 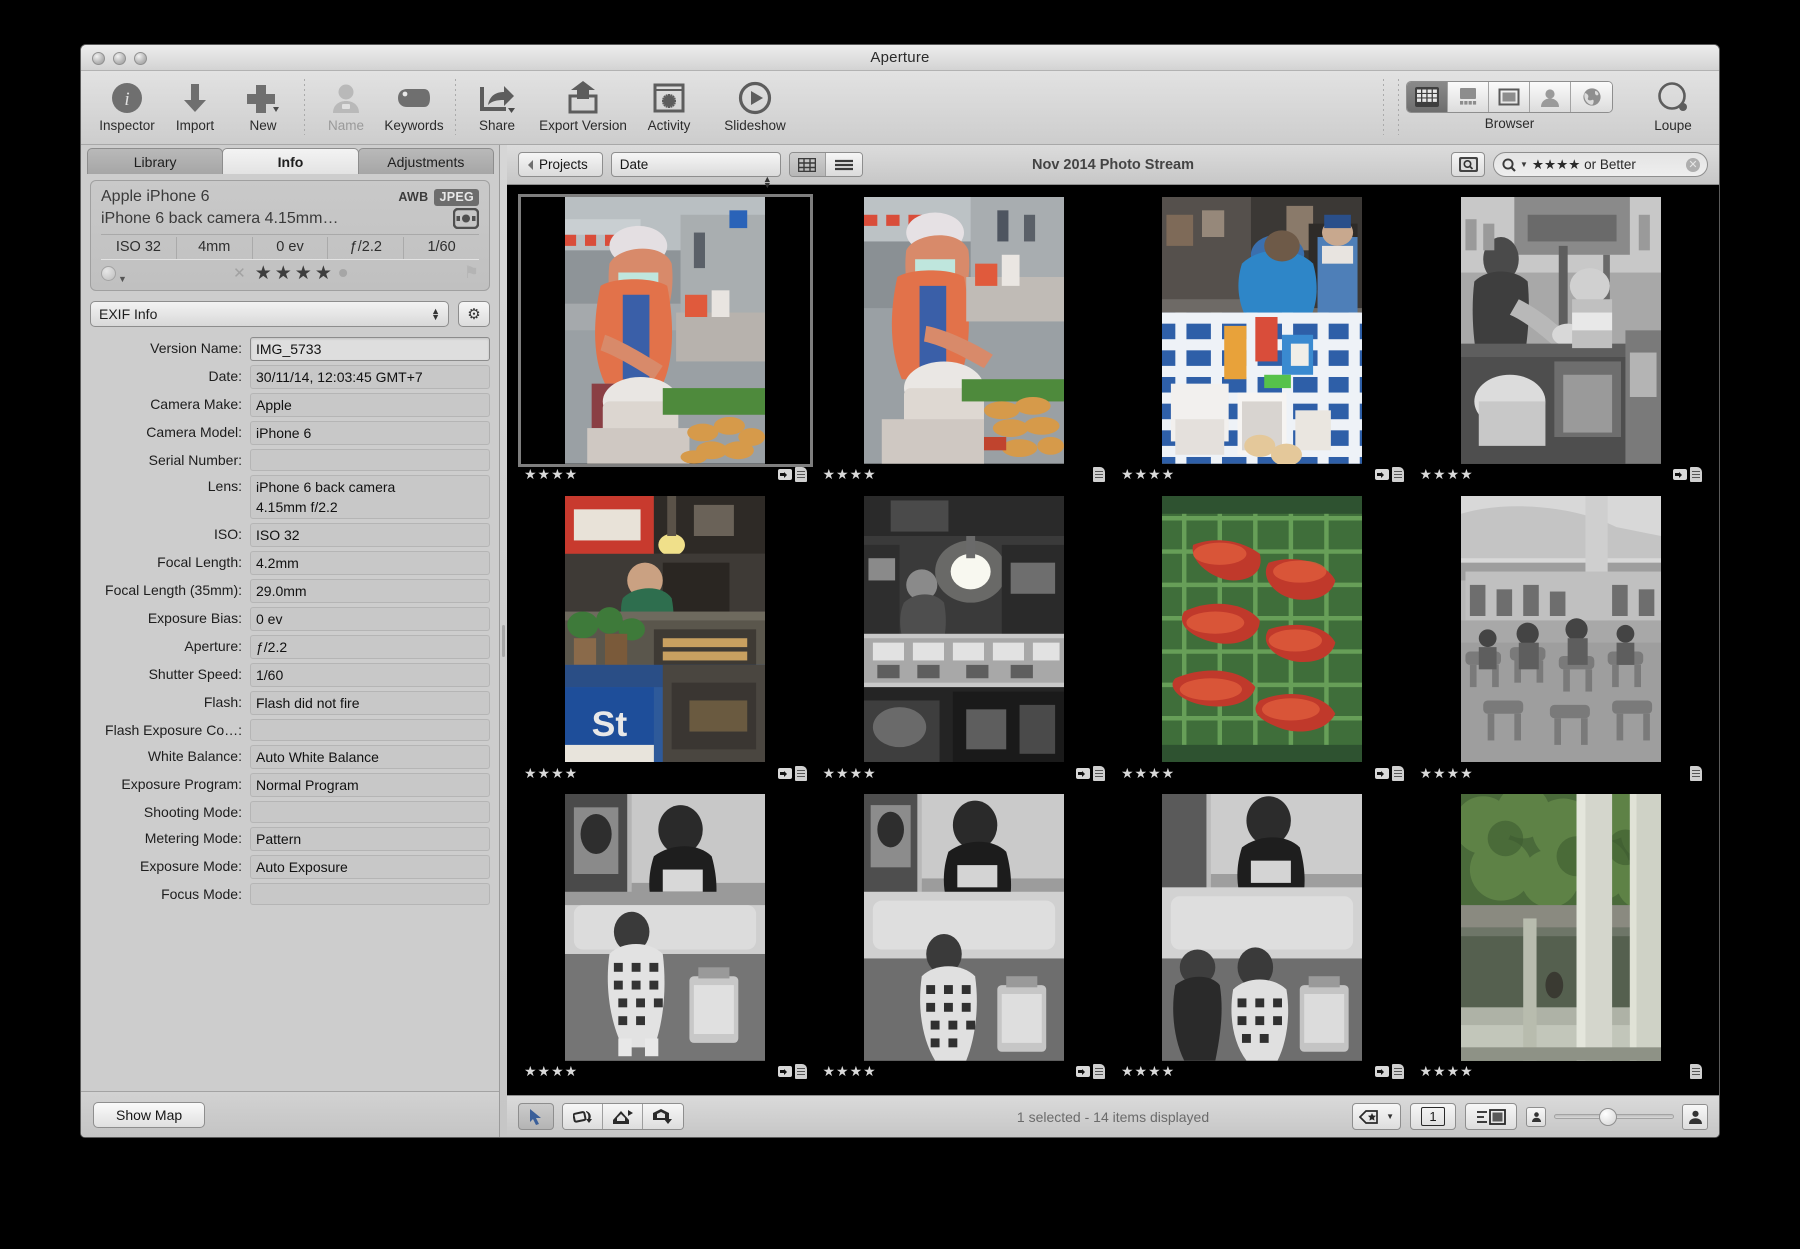 I want to click on viewer-only-icon, so click(x=1509, y=97).